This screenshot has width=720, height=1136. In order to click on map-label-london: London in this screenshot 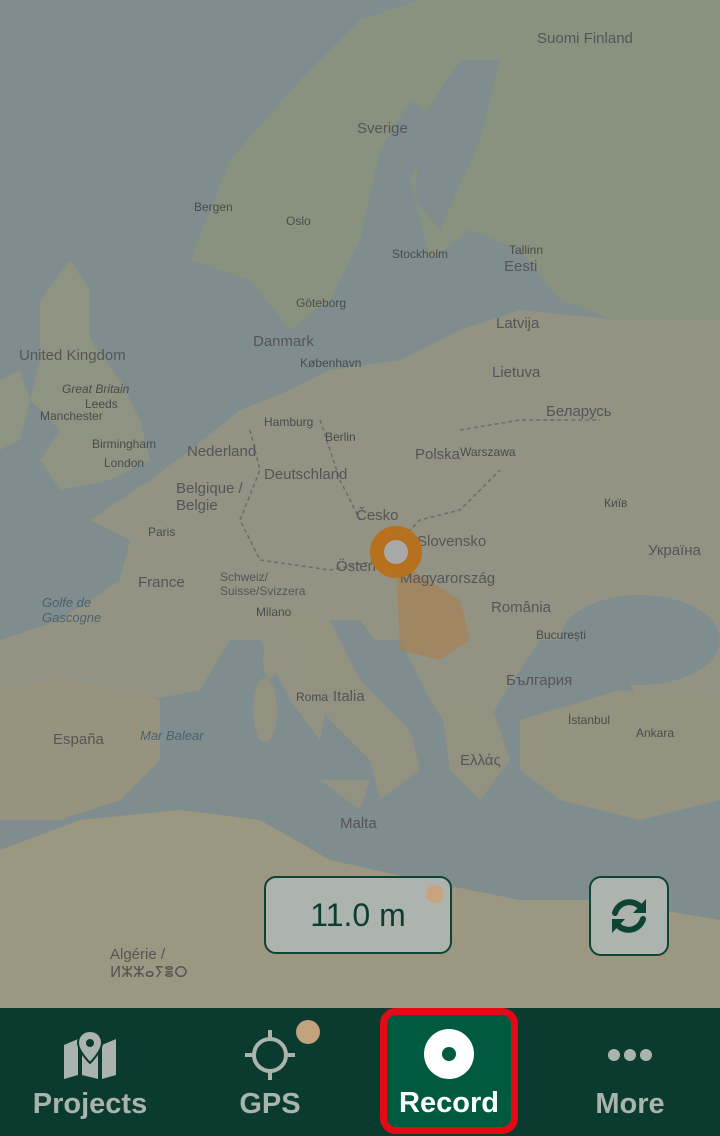, I will do `click(124, 463)`.